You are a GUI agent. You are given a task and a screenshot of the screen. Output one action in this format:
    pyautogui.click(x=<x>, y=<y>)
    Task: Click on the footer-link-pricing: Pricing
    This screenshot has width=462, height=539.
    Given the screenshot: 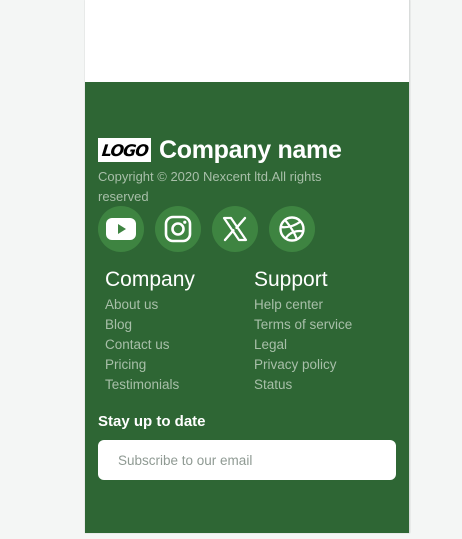 What is the action you would take?
    pyautogui.click(x=150, y=365)
    